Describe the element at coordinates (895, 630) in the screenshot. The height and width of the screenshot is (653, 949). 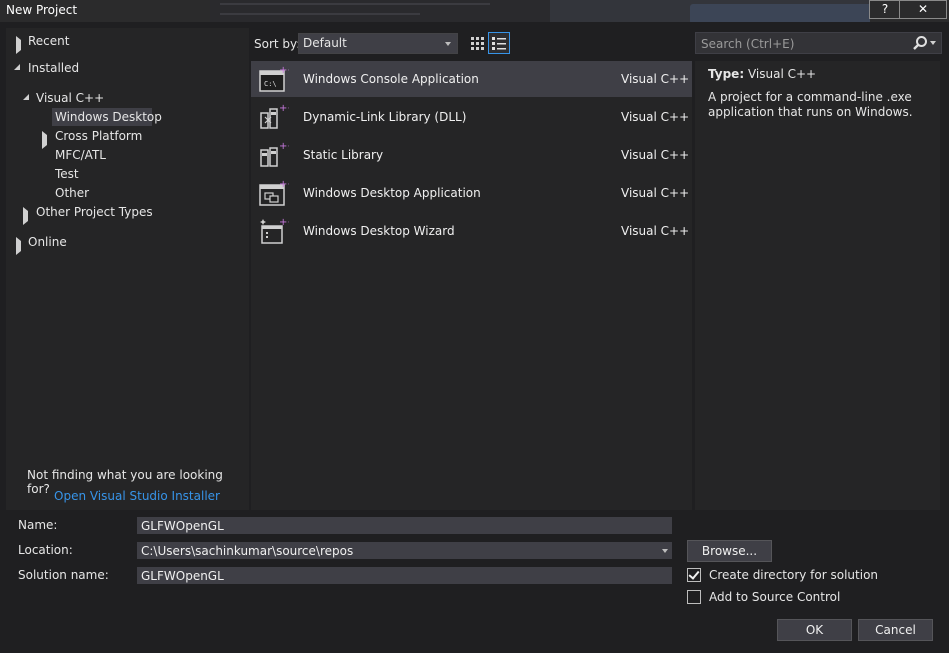
I see `cancel-button: Cancel` at that location.